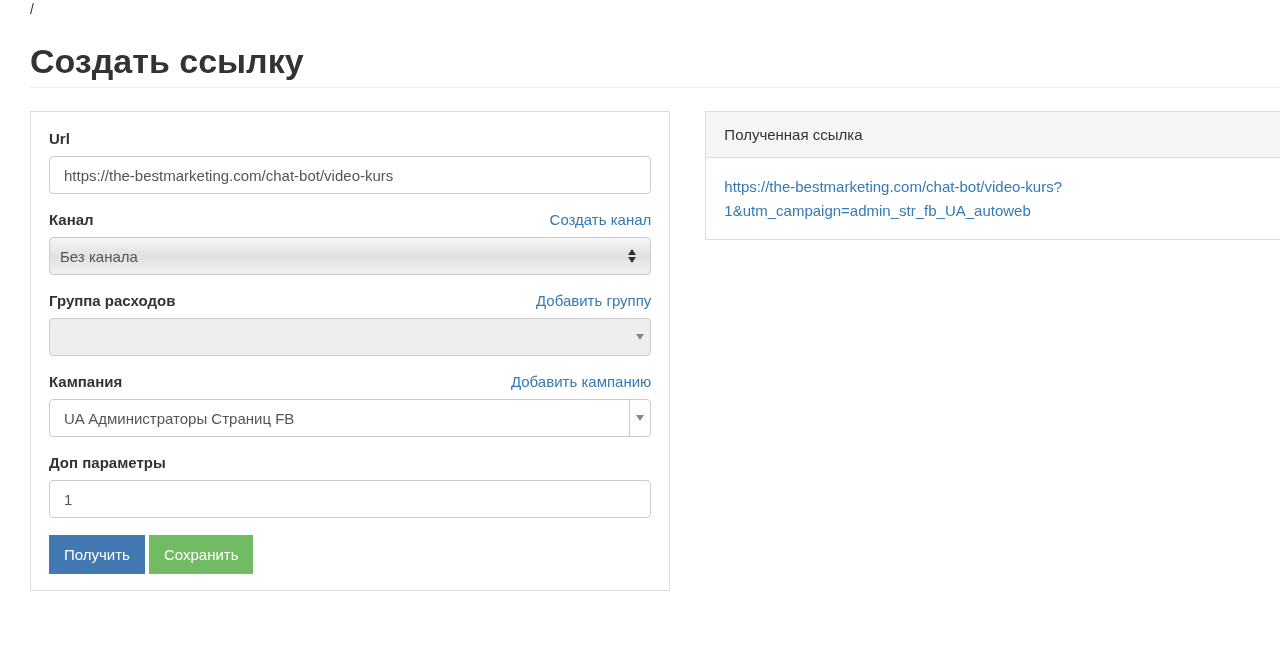 The image size is (1280, 666). What do you see at coordinates (793, 134) in the screenshot?
I see `panel-heading: Полученная ссылка` at bounding box center [793, 134].